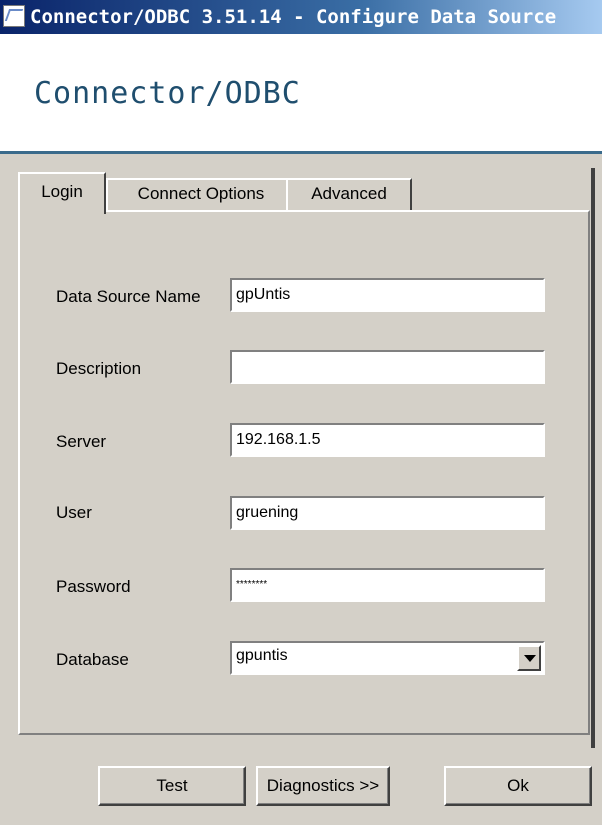  I want to click on dialog-right-border, so click(593, 458).